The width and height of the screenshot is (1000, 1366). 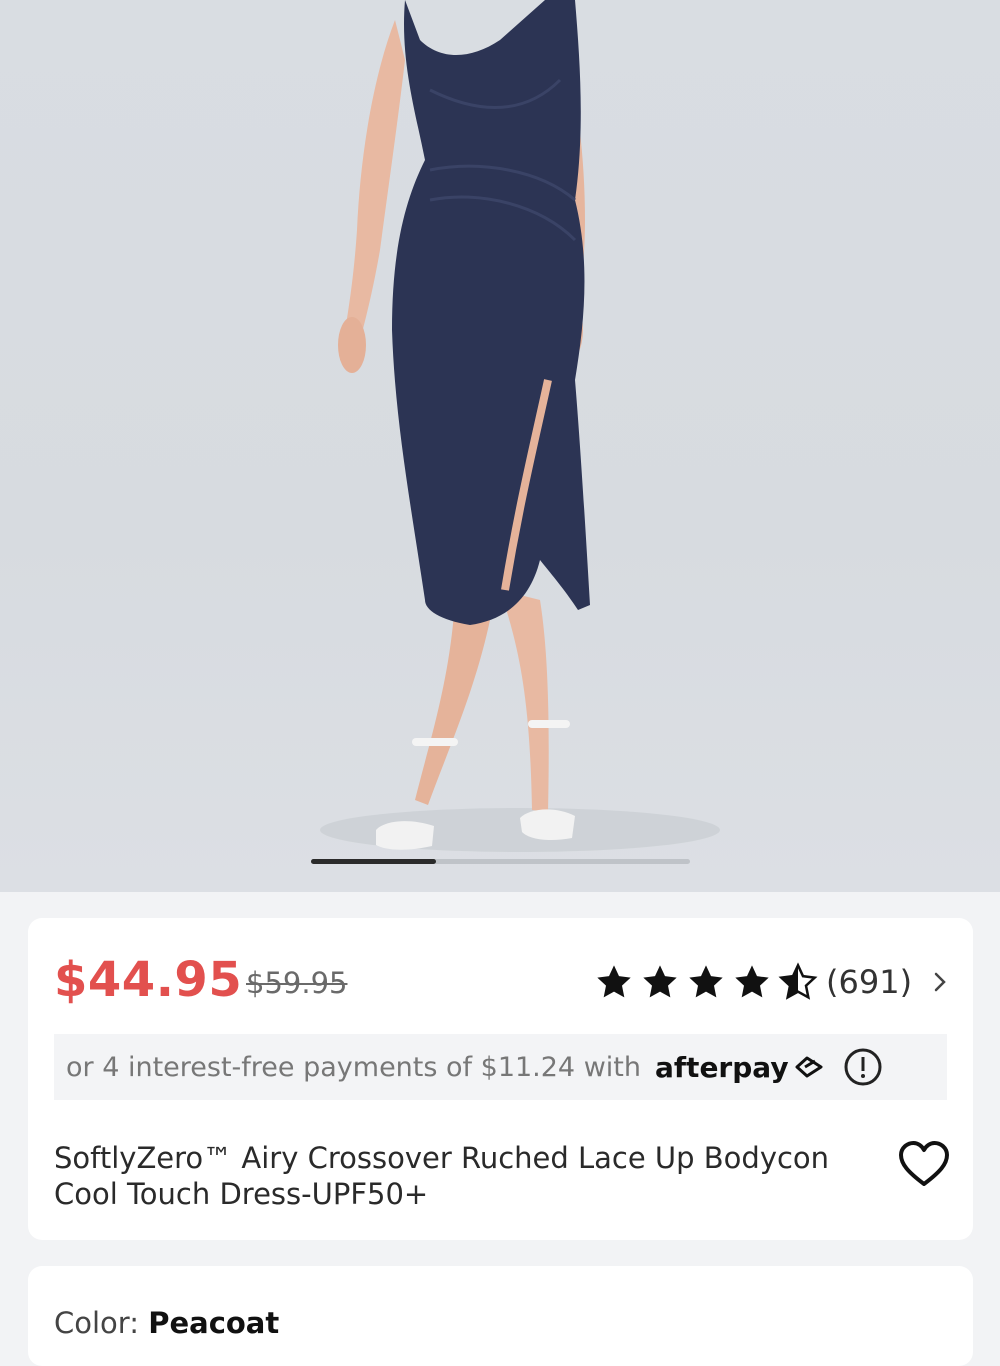 What do you see at coordinates (721, 1067) in the screenshot?
I see `afterpay-brand-text: afterpay` at bounding box center [721, 1067].